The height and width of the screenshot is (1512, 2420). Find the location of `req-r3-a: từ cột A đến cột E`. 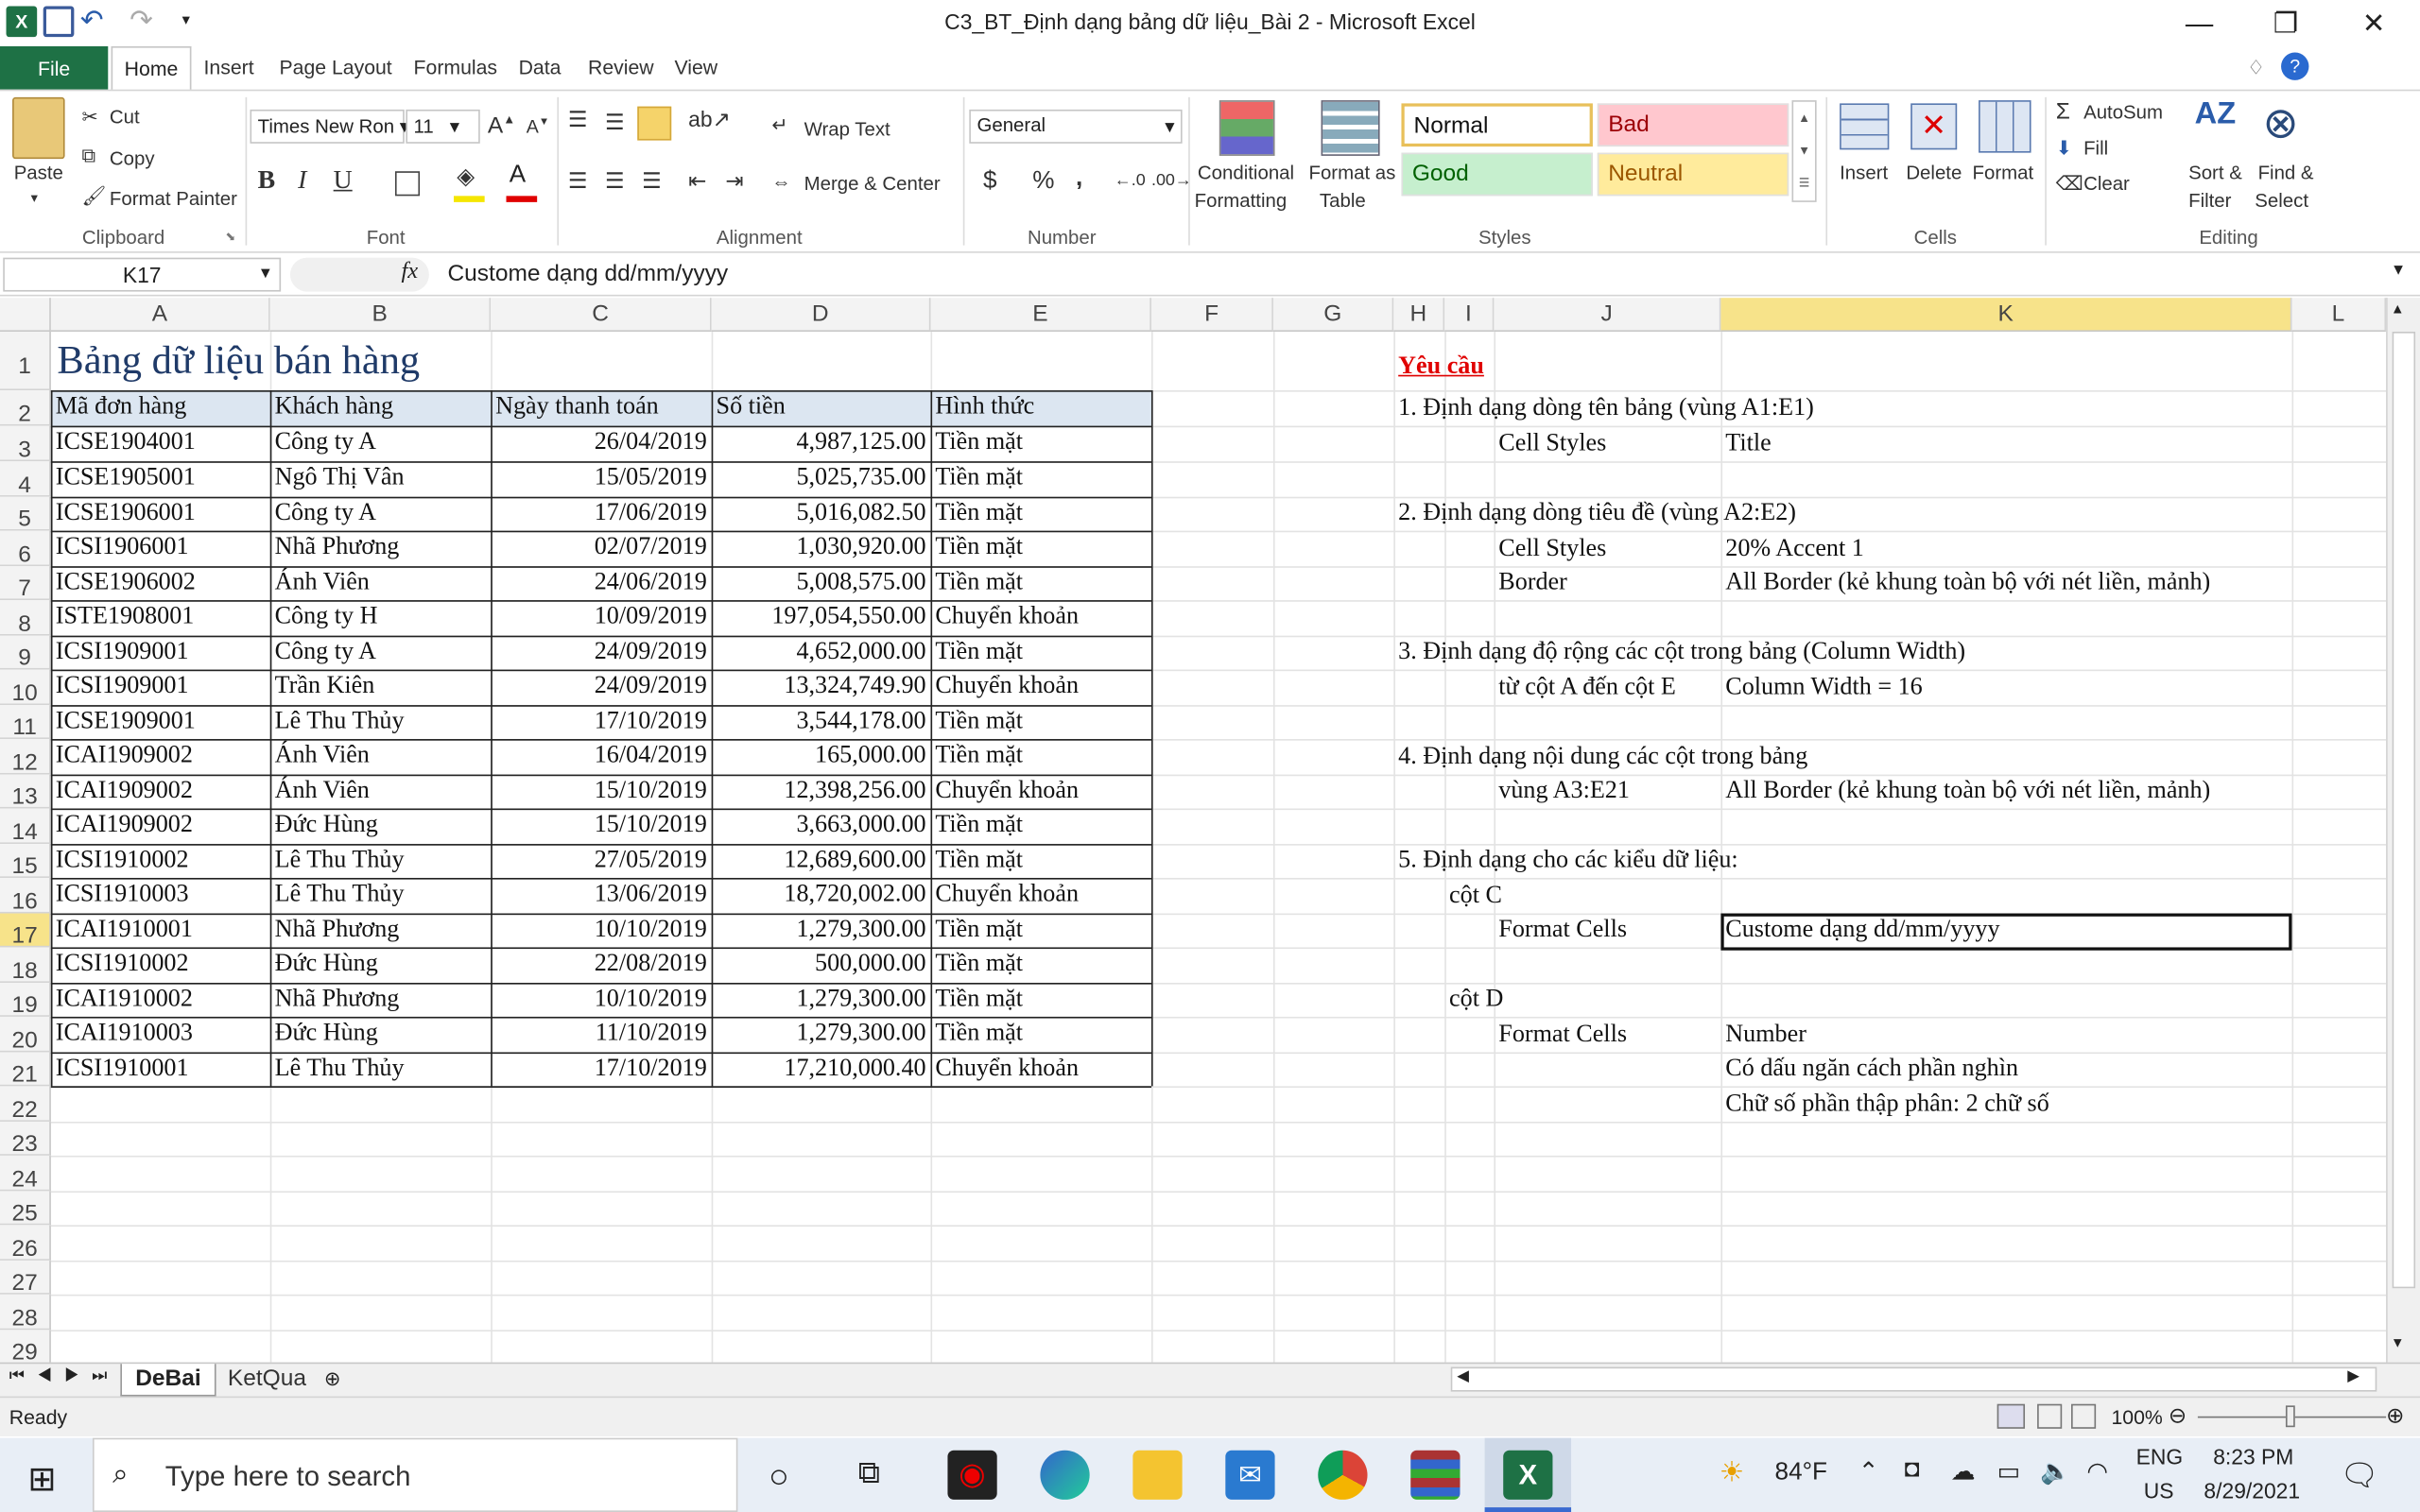

req-r3-a: từ cột A đến cột E is located at coordinates (1587, 688).